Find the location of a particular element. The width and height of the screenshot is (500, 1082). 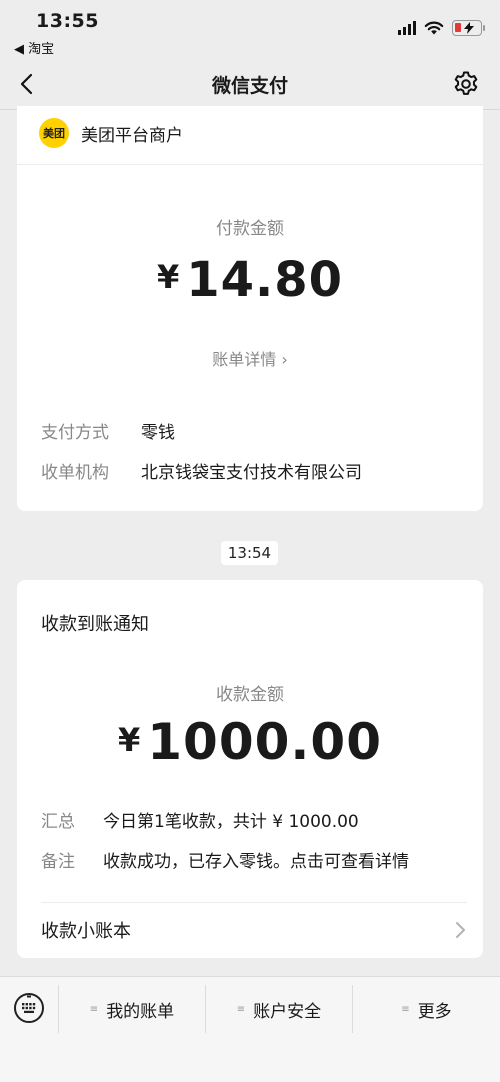

payment-amount: ¥14.80 is located at coordinates (250, 280).